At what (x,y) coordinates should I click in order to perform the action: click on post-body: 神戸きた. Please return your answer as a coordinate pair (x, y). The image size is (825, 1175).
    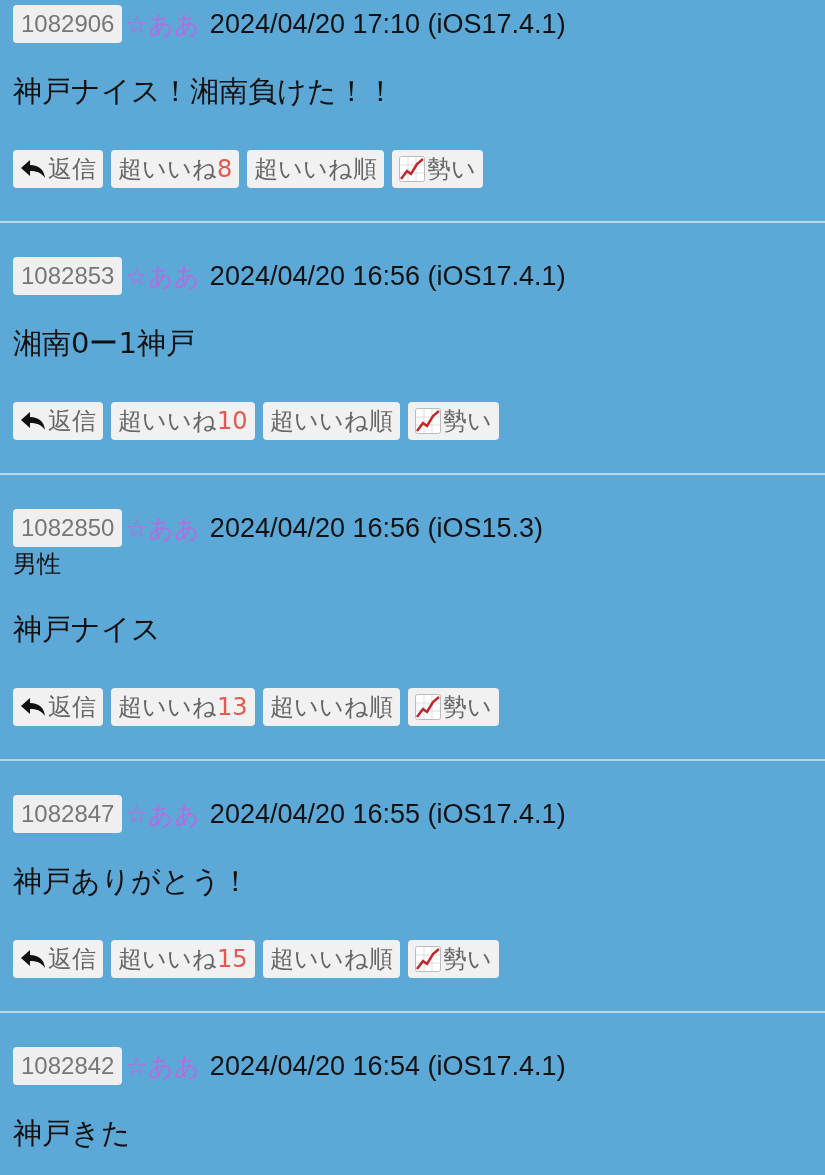
    Looking at the image, I should click on (72, 1133).